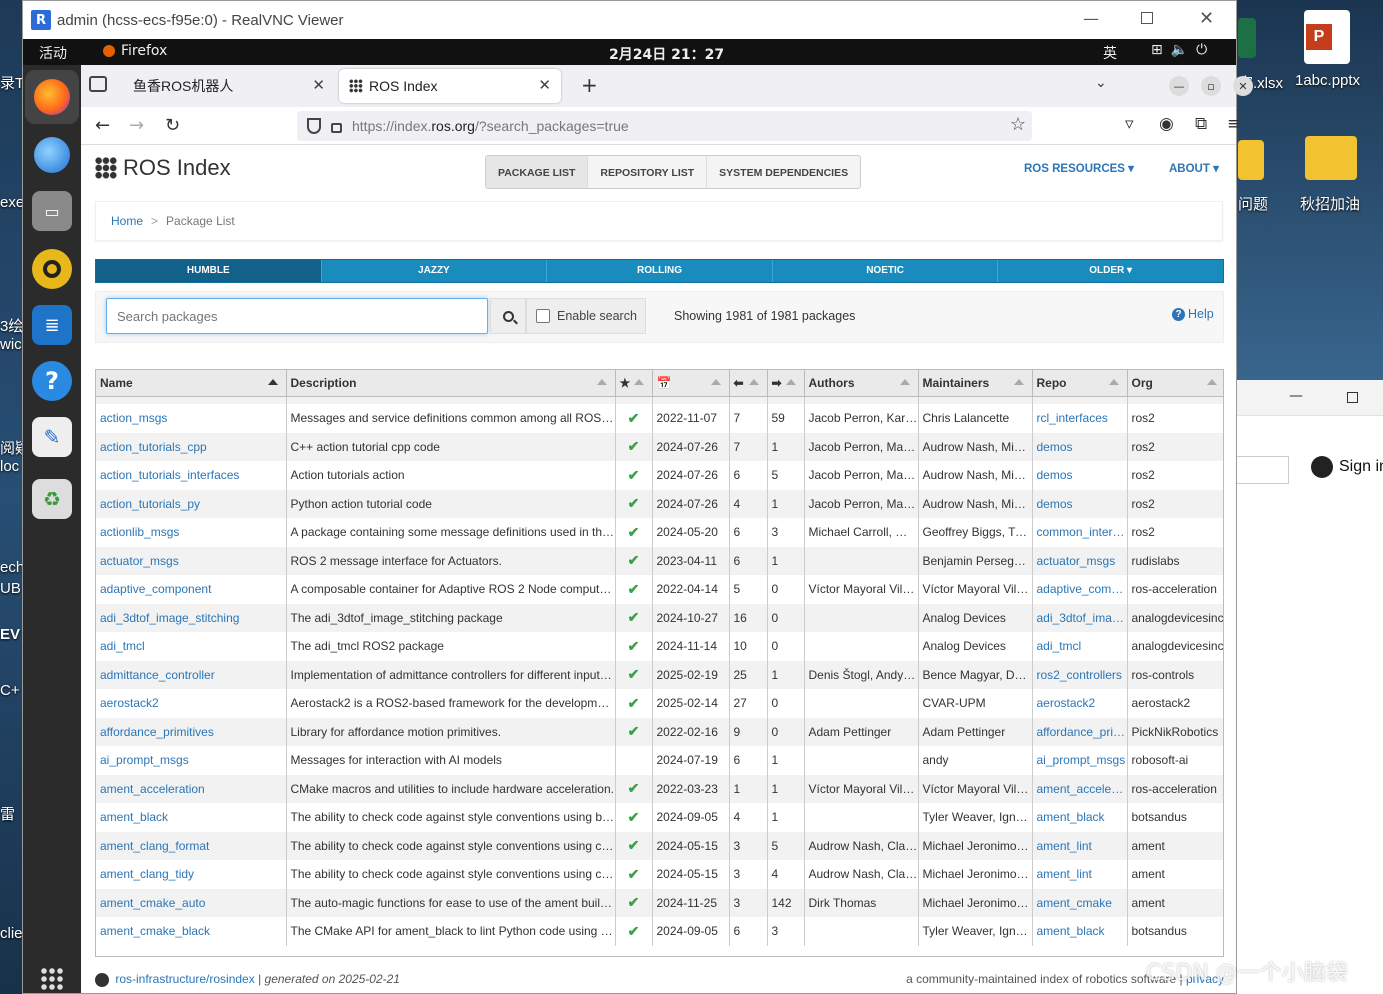 Image resolution: width=1383 pixels, height=994 pixels. Describe the element at coordinates (172, 125) in the screenshot. I see `reload-icon: ↻` at that location.